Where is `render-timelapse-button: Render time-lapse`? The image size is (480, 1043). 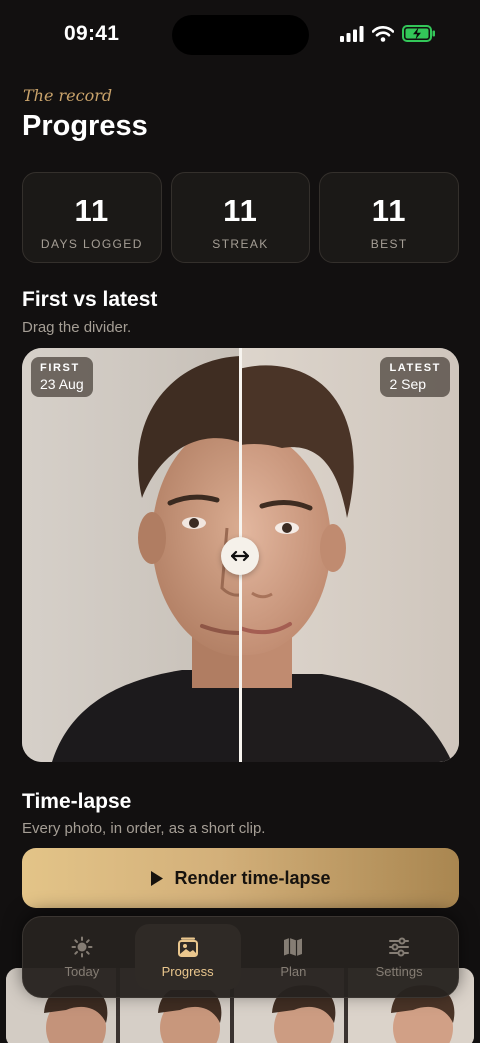 render-timelapse-button: Render time-lapse is located at coordinates (240, 878).